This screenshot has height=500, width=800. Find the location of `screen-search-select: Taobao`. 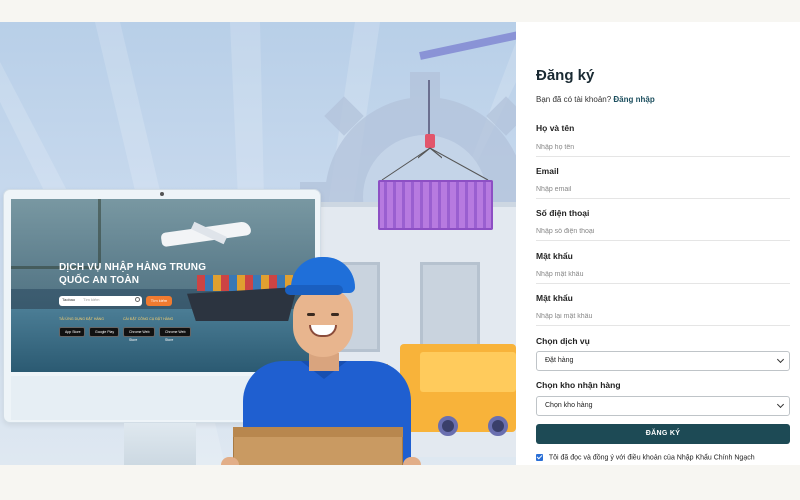

screen-search-select: Taobao is located at coordinates (69, 299).